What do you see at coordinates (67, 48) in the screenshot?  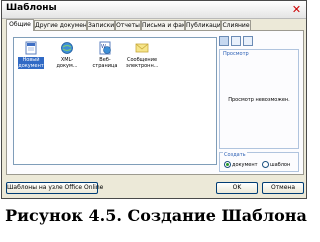 I see `xml-document-icon` at bounding box center [67, 48].